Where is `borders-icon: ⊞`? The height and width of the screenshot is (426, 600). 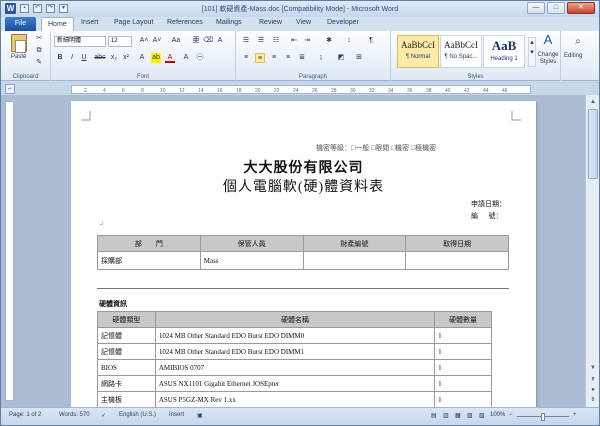 borders-icon: ⊞ is located at coordinates (359, 58).